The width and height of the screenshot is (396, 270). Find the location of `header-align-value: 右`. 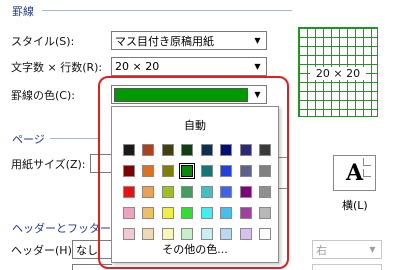

header-align-value: 右 is located at coordinates (321, 250).